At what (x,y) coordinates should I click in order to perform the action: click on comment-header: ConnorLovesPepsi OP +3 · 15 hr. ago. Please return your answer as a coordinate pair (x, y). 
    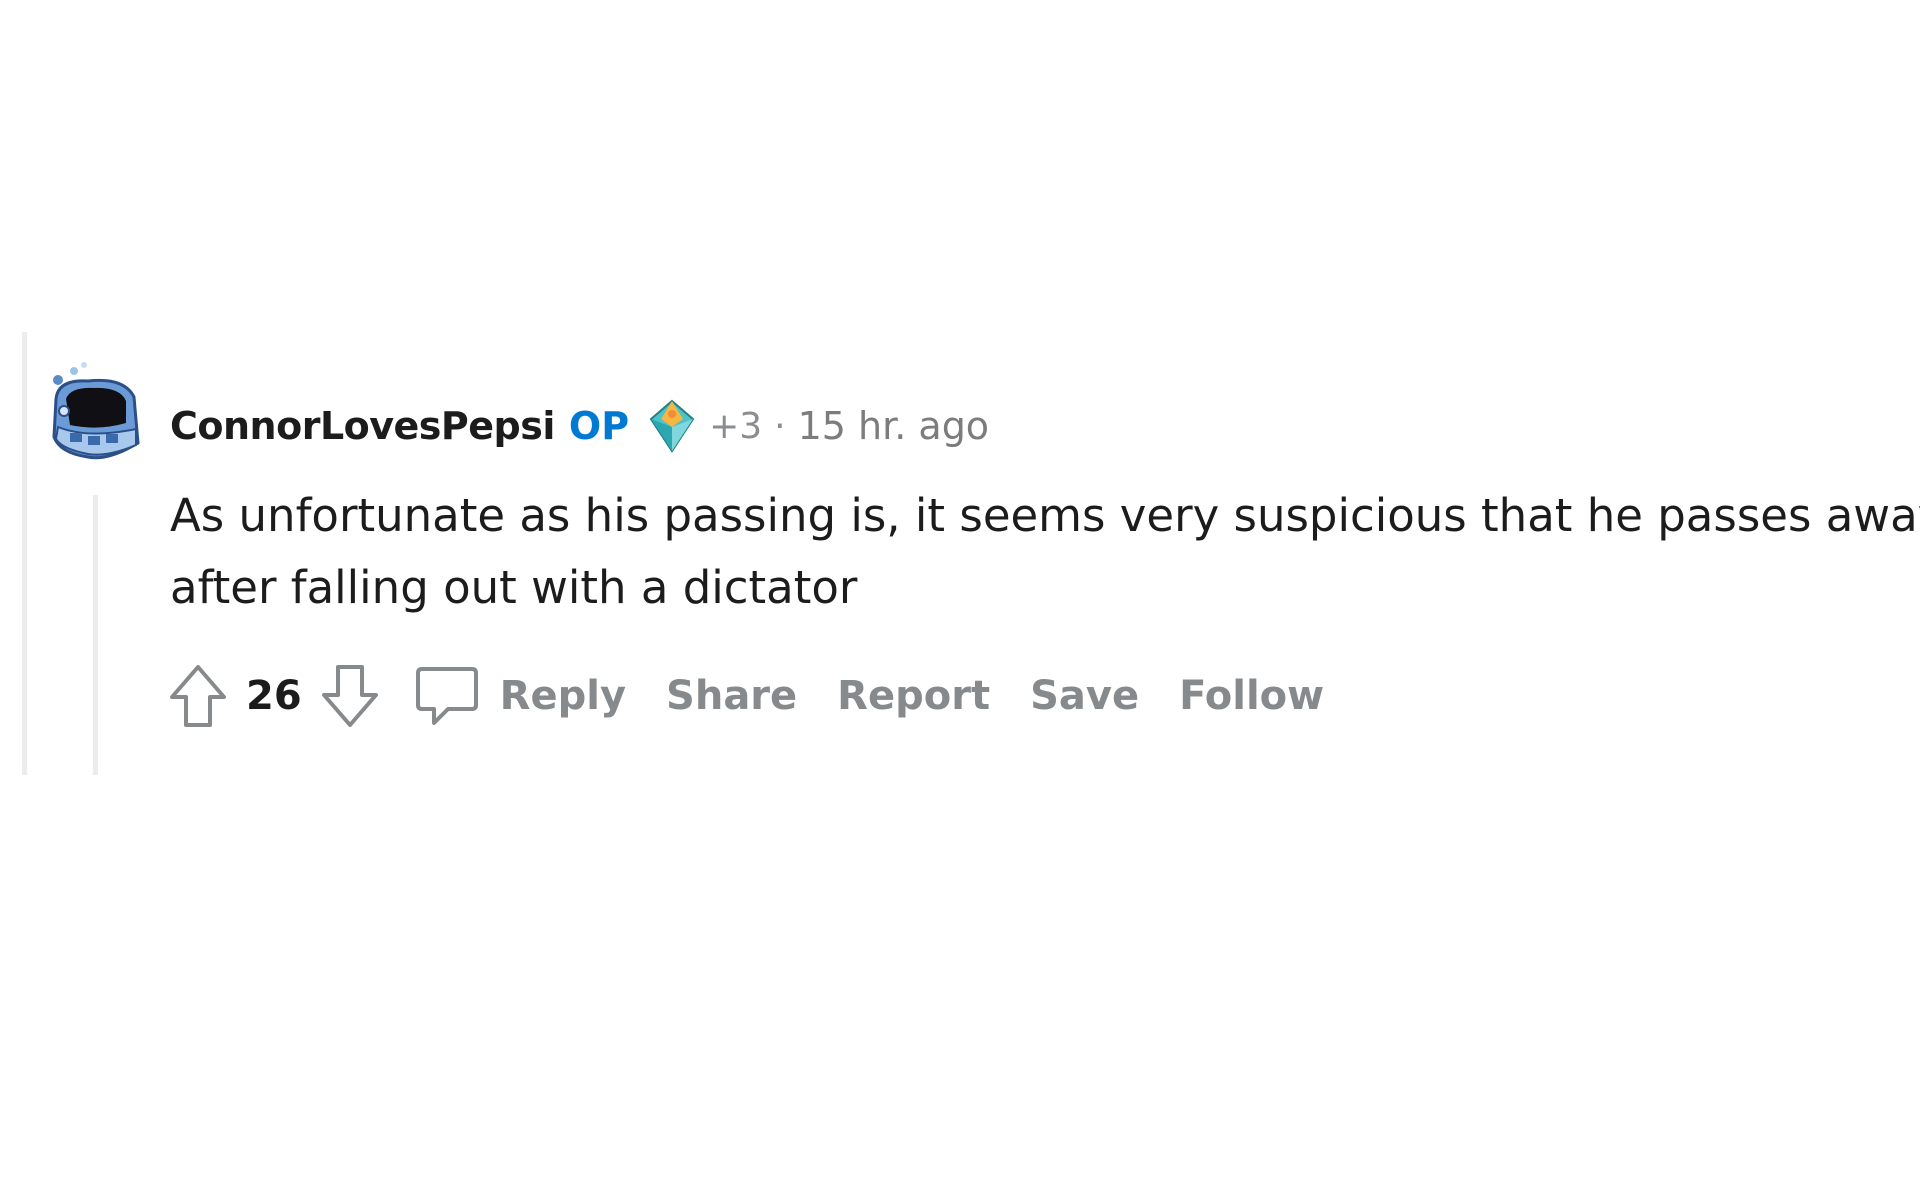
    Looking at the image, I should click on (579, 426).